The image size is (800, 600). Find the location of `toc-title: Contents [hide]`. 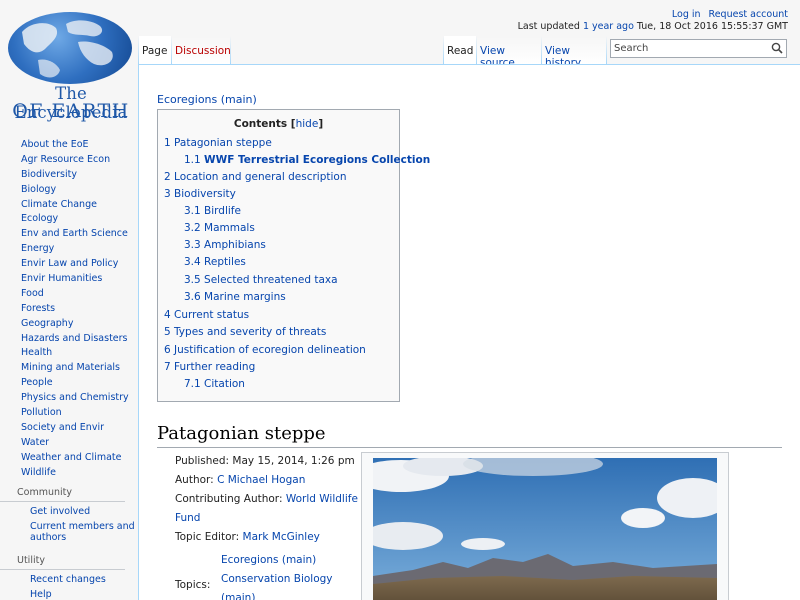

toc-title: Contents [hide] is located at coordinates (278, 124).